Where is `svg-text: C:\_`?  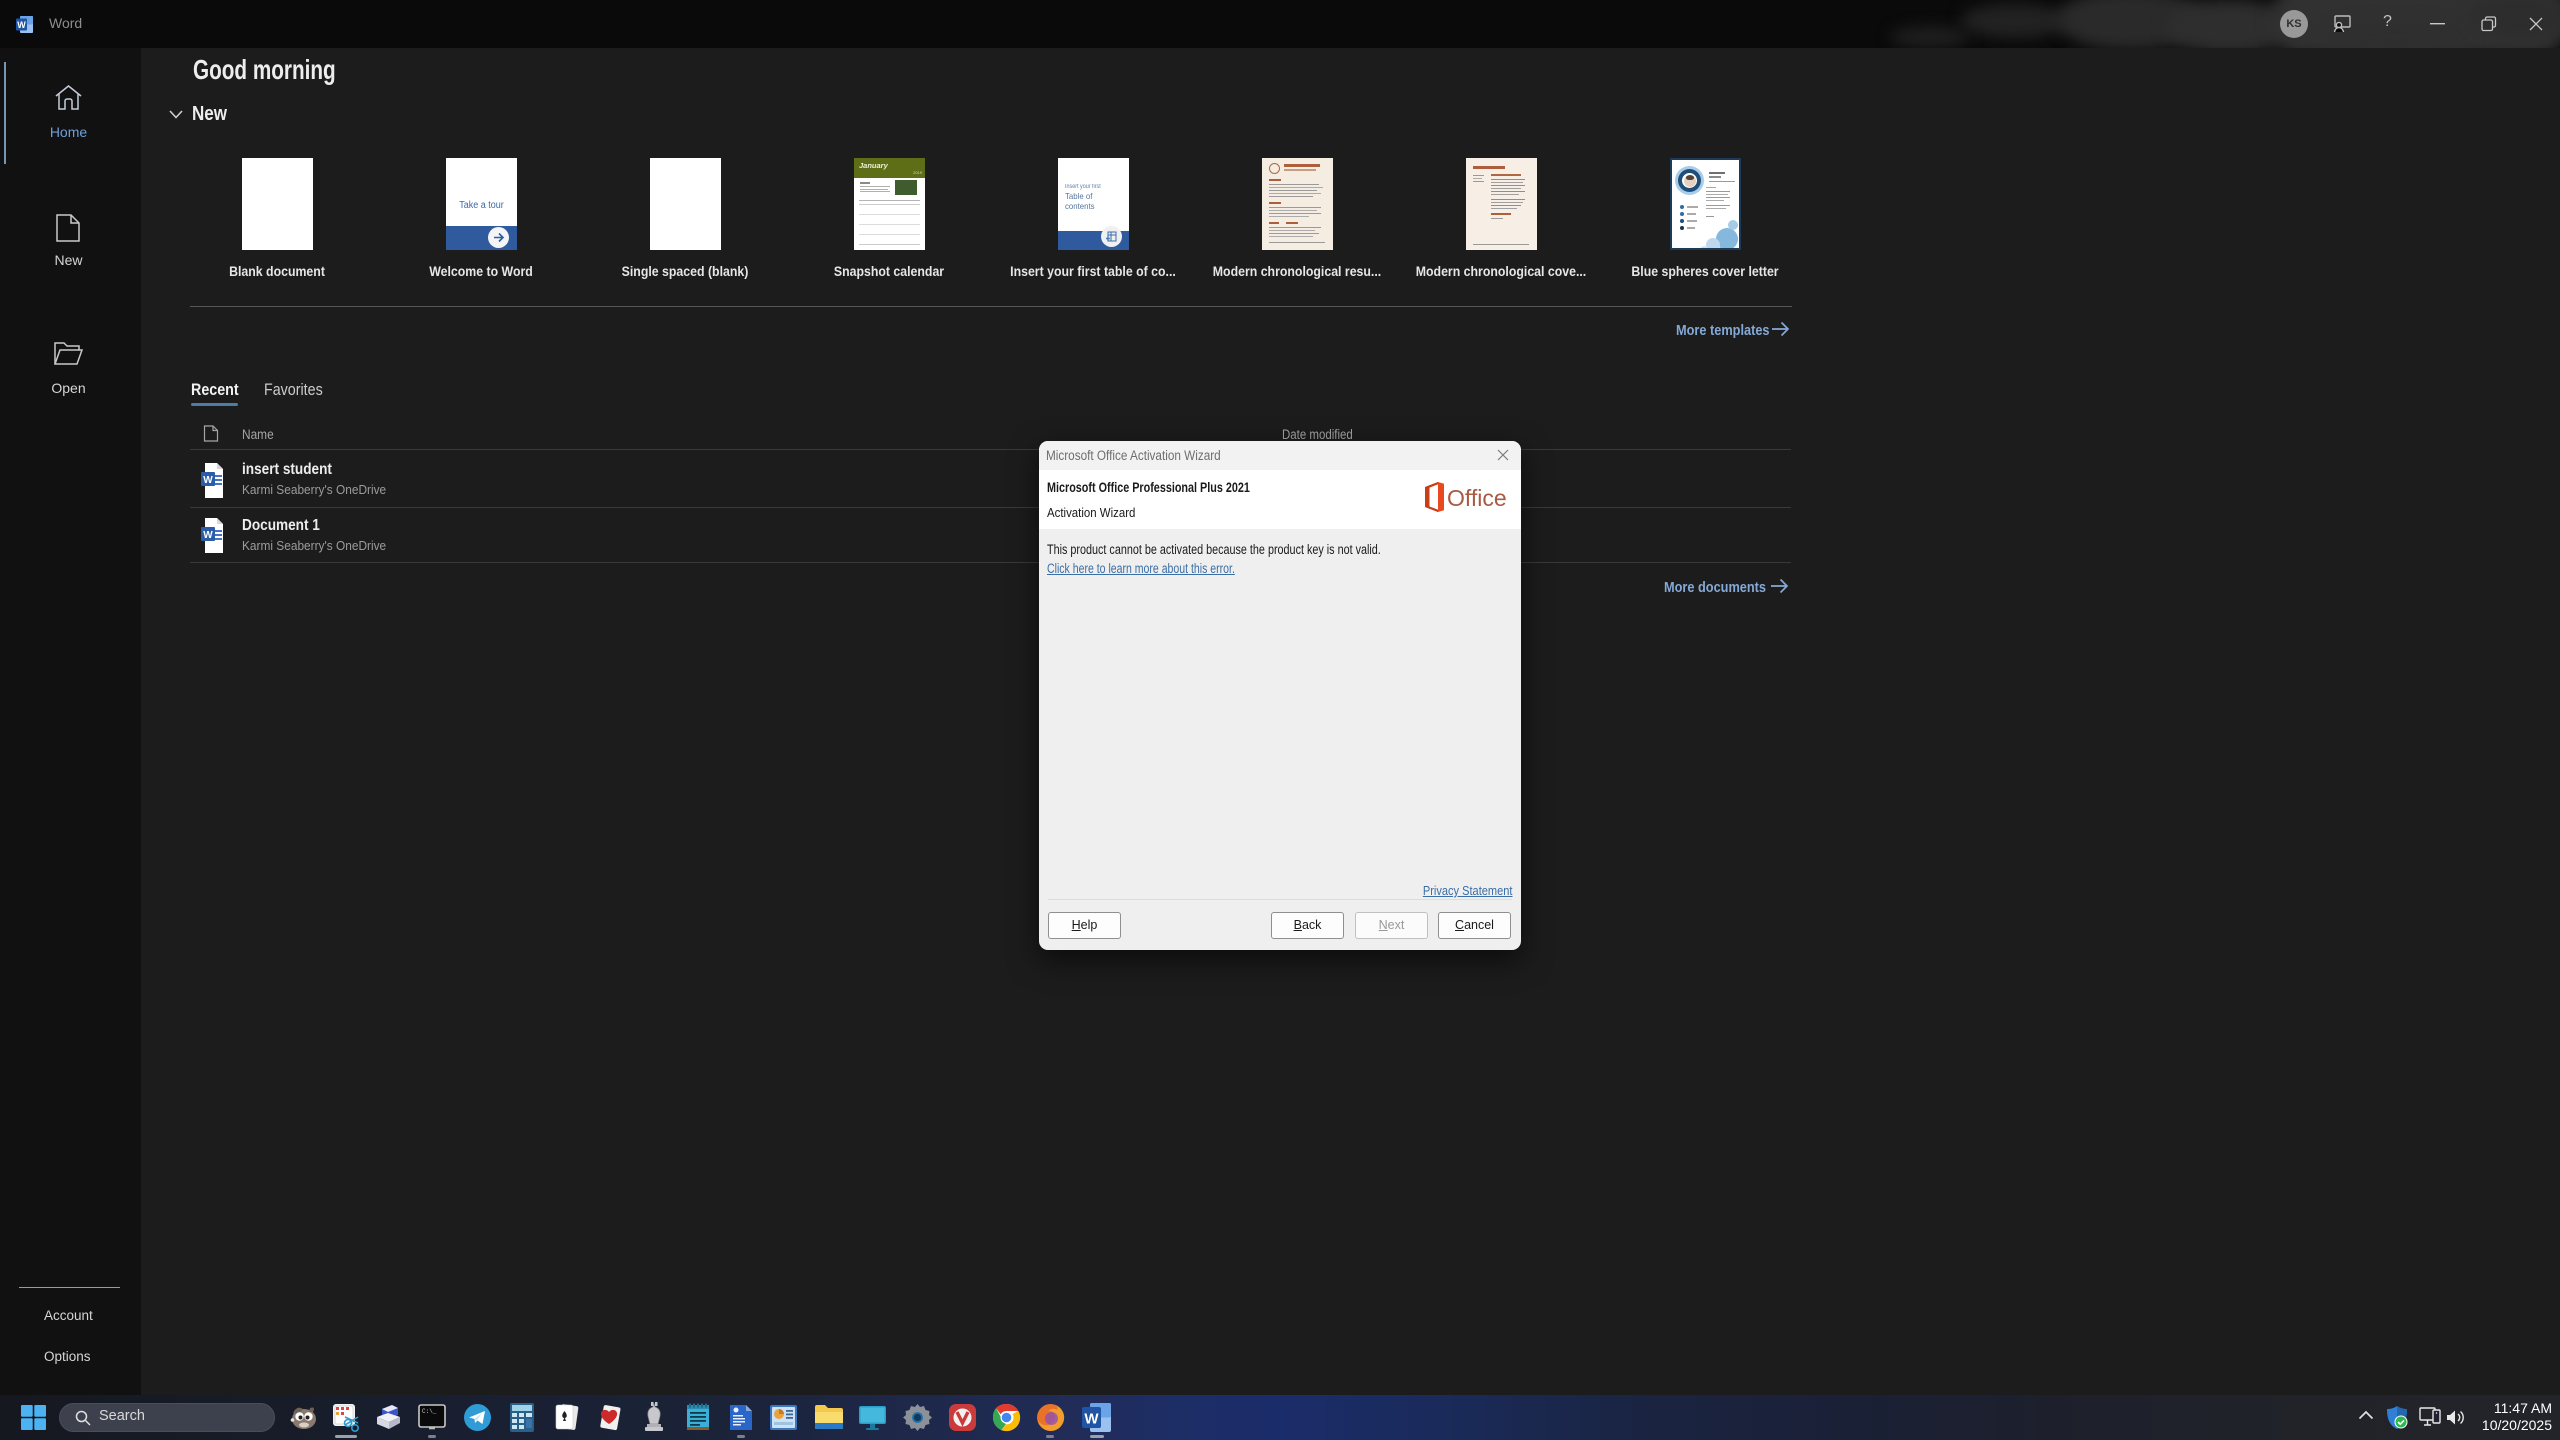 svg-text: C:\_ is located at coordinates (429, 1411).